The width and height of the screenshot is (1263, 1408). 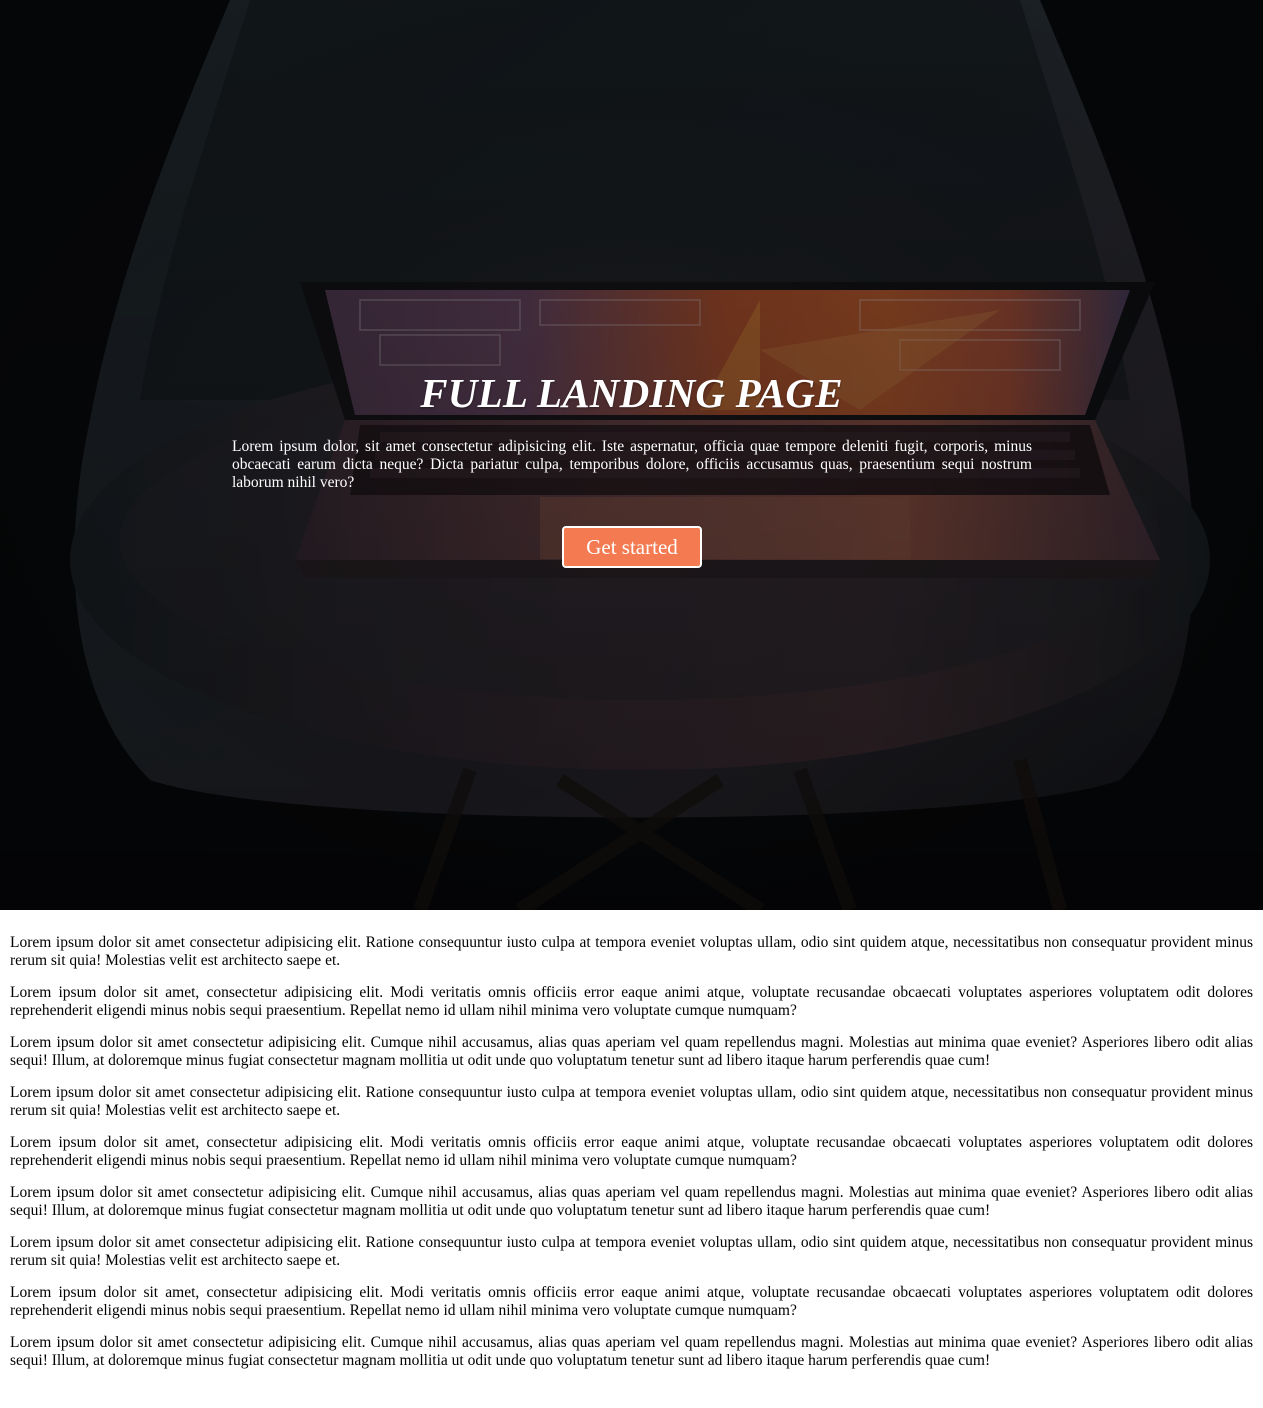 I want to click on hero-title: FULL LANDING PAGE, so click(x=631, y=393).